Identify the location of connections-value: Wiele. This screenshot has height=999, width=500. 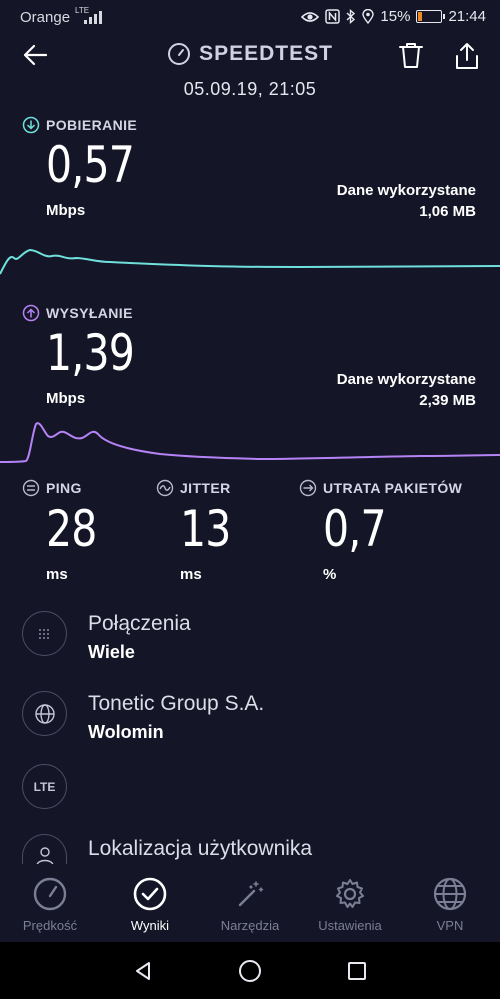
(111, 652).